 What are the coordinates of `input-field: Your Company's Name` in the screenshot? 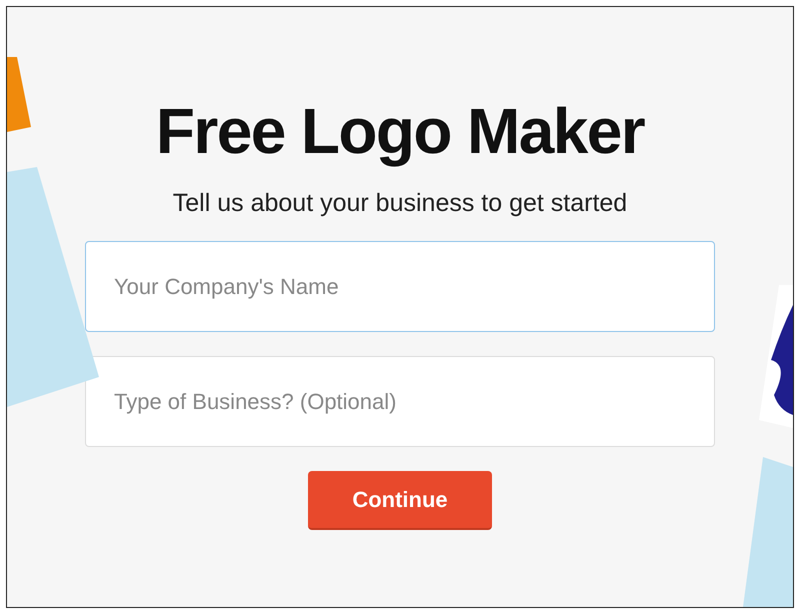 It's located at (400, 286).